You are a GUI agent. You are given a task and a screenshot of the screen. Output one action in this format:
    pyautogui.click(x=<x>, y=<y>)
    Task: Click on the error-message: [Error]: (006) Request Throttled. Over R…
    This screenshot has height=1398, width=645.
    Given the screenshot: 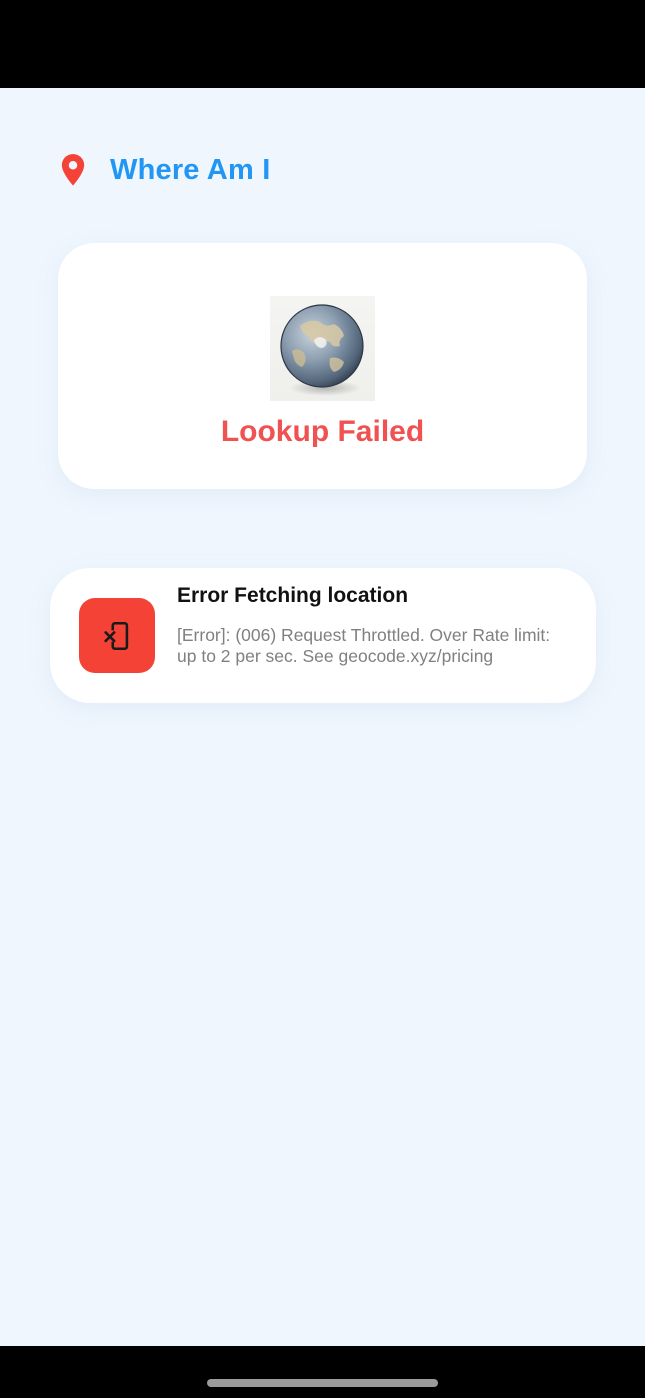 What is the action you would take?
    pyautogui.click(x=364, y=645)
    